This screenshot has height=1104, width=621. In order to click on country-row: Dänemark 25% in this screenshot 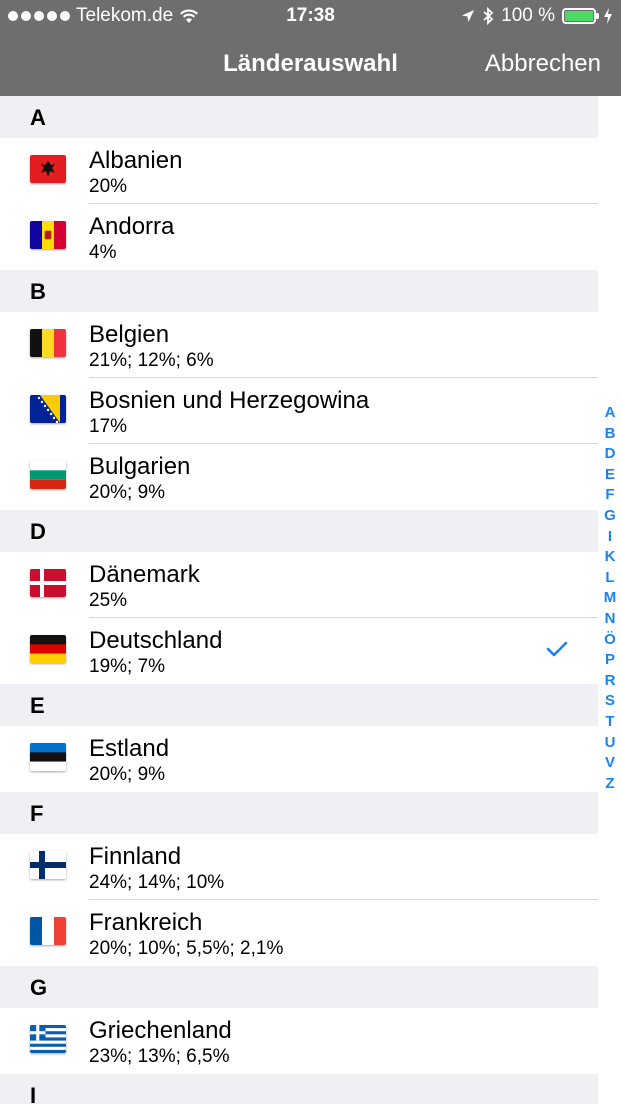, I will do `click(299, 585)`.